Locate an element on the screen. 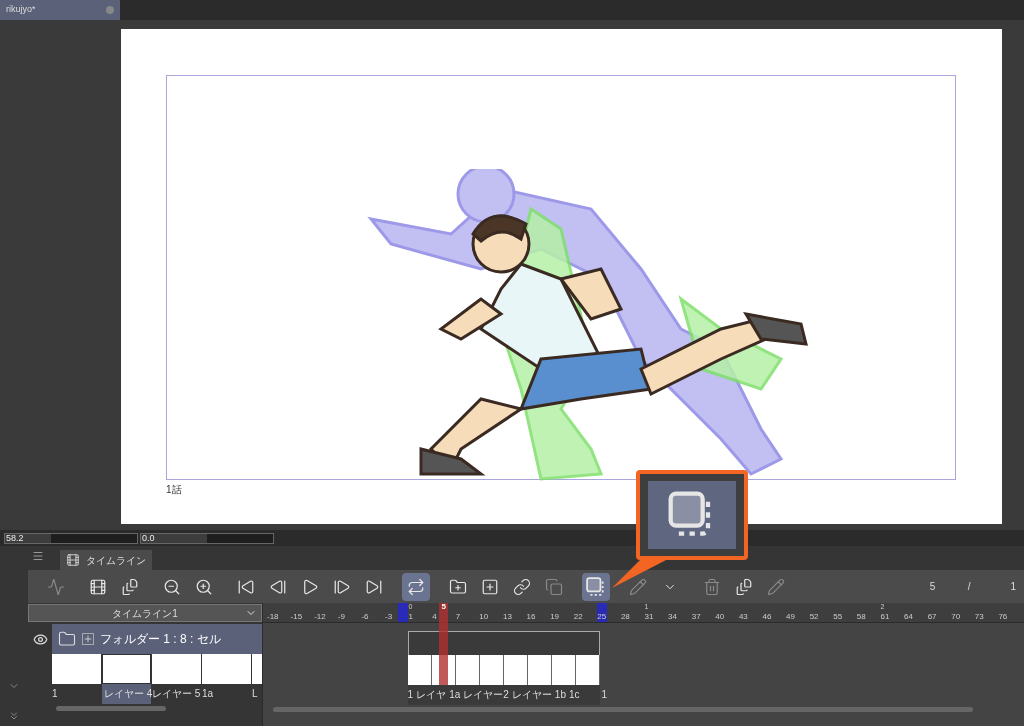 This screenshot has height=726, width=1024. layer-header: フォルダー 1 : 8 : セル is located at coordinates (157, 639).